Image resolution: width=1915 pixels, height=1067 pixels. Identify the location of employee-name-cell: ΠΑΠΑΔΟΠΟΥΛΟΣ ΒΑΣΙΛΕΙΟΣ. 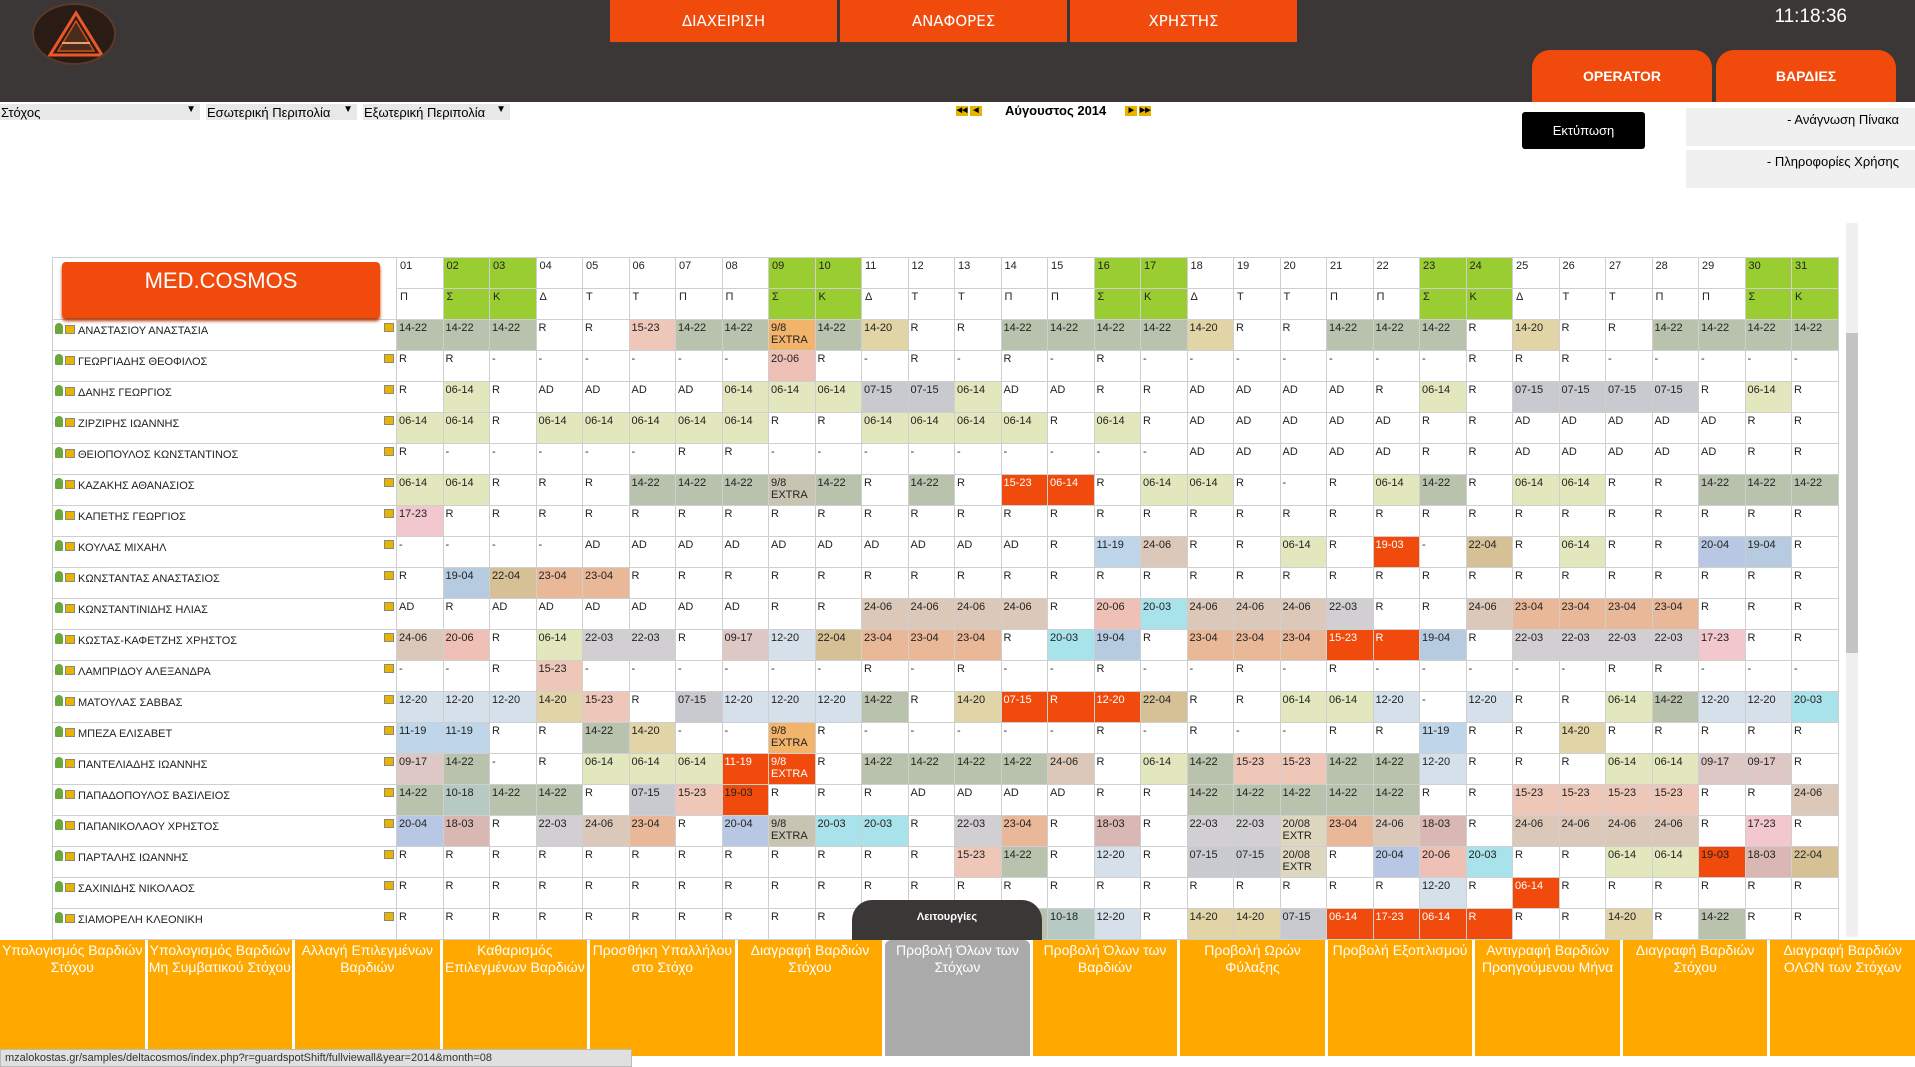
(224, 800).